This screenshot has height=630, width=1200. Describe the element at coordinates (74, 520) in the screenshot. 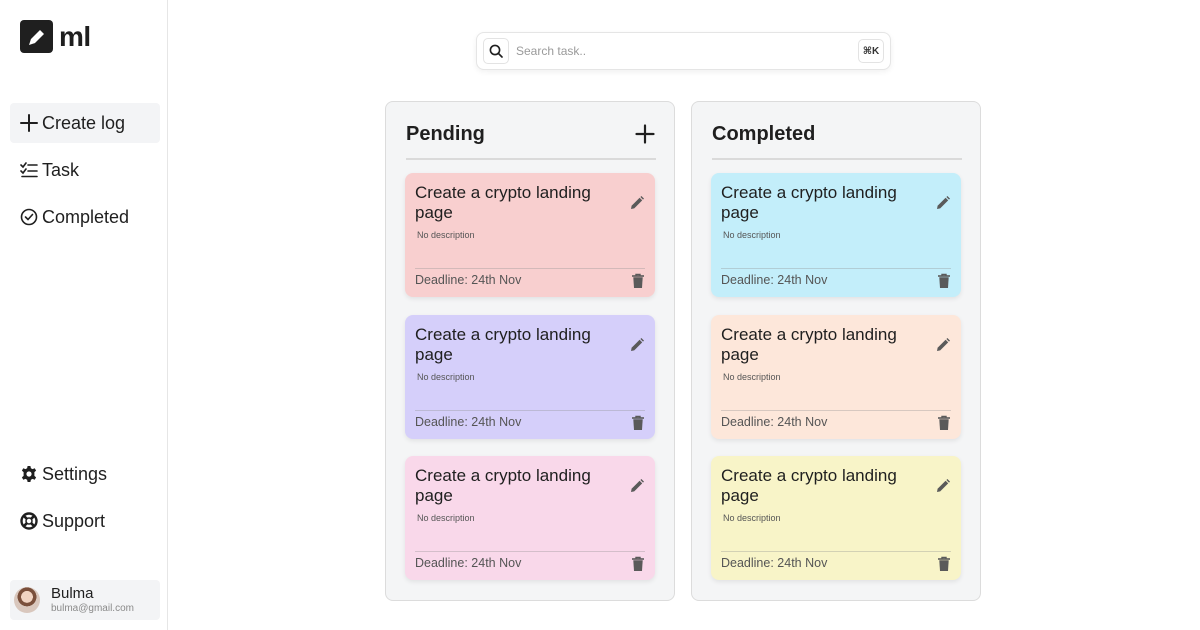

I see `nav-label: Support` at that location.